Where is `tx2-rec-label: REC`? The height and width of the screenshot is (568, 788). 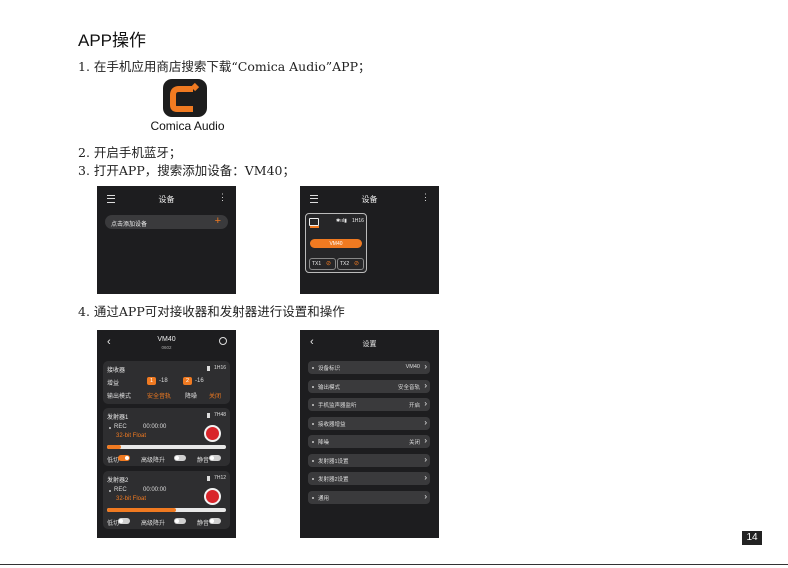 tx2-rec-label: REC is located at coordinates (120, 490).